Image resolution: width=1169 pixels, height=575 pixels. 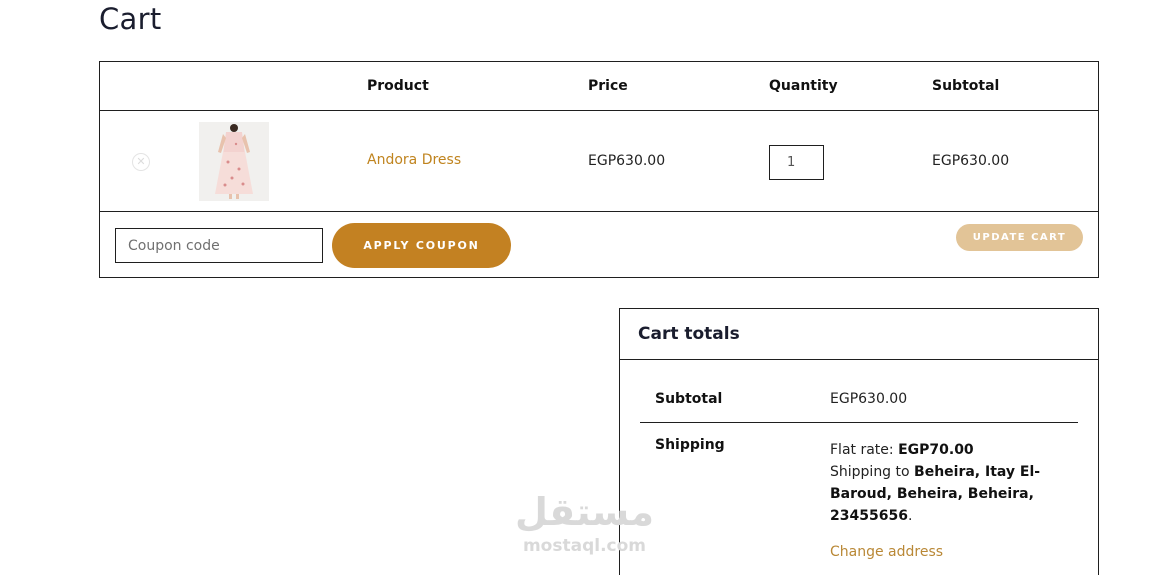 I want to click on page-title: Cart, so click(x=130, y=19).